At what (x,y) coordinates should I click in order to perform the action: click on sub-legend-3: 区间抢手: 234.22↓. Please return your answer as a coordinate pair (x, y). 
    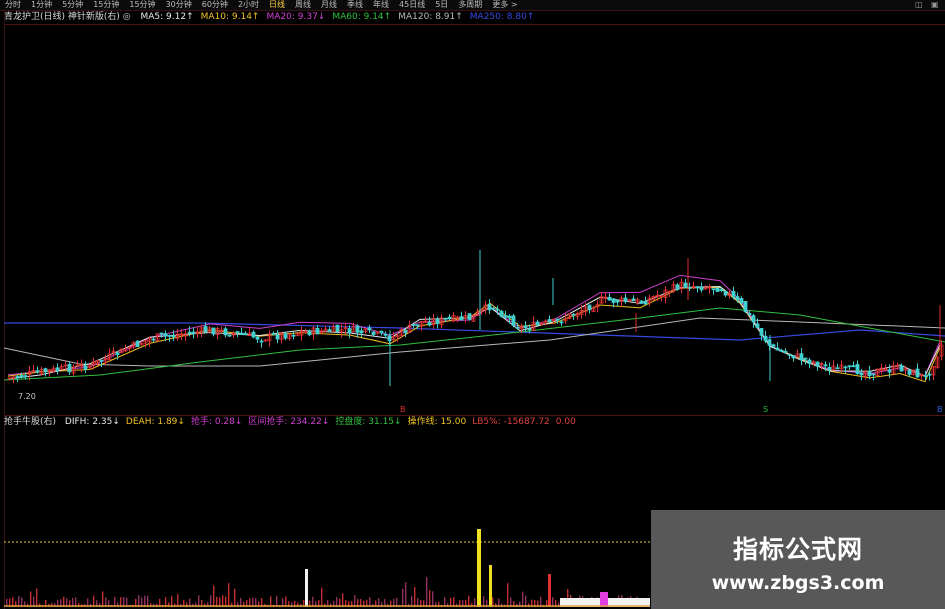
    Looking at the image, I should click on (289, 422).